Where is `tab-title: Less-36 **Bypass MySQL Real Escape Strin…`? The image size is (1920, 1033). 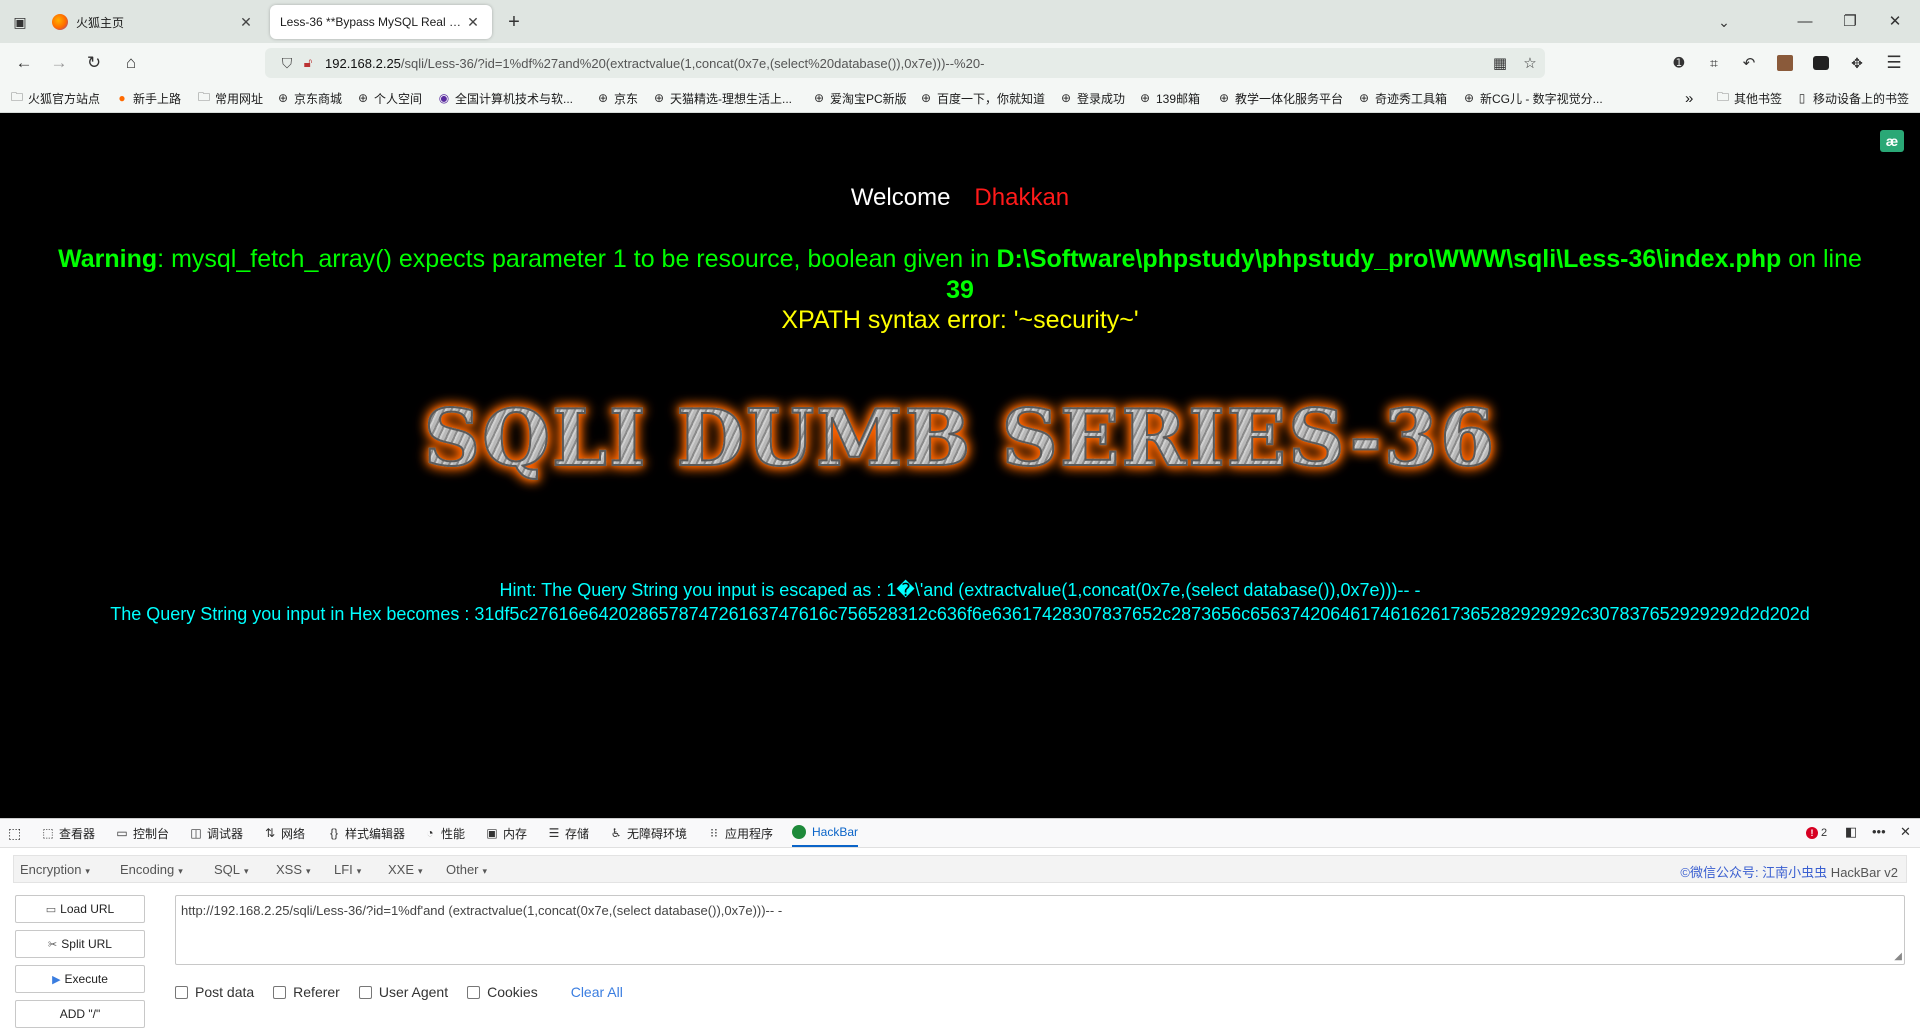 tab-title: Less-36 **Bypass MySQL Real Escape Strin… is located at coordinates (372, 22).